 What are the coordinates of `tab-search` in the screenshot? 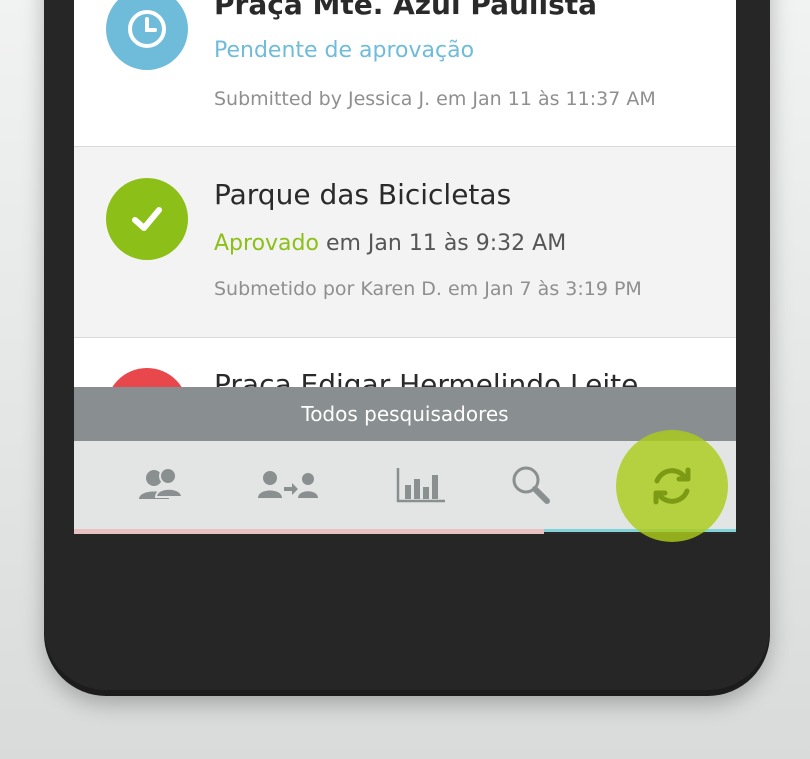 It's located at (531, 485).